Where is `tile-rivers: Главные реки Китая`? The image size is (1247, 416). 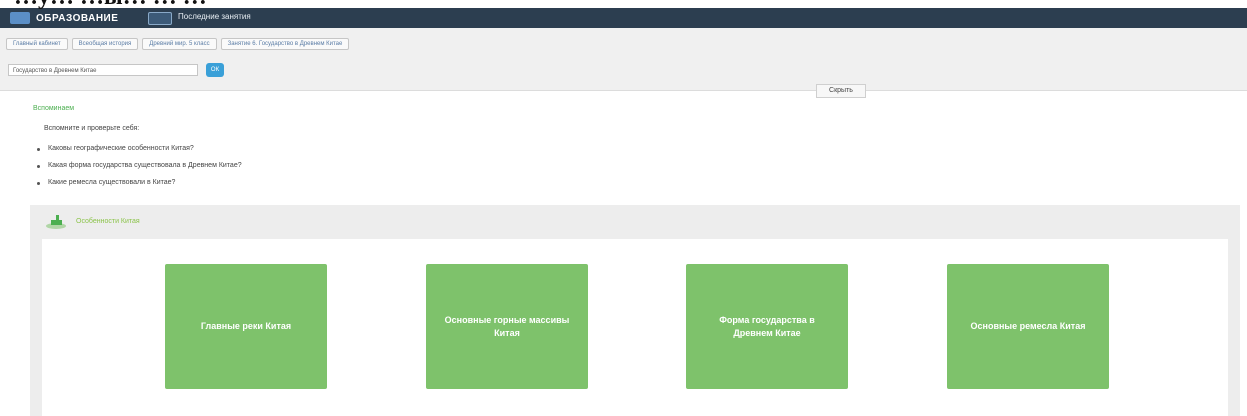
tile-rivers: Главные реки Китая is located at coordinates (246, 326).